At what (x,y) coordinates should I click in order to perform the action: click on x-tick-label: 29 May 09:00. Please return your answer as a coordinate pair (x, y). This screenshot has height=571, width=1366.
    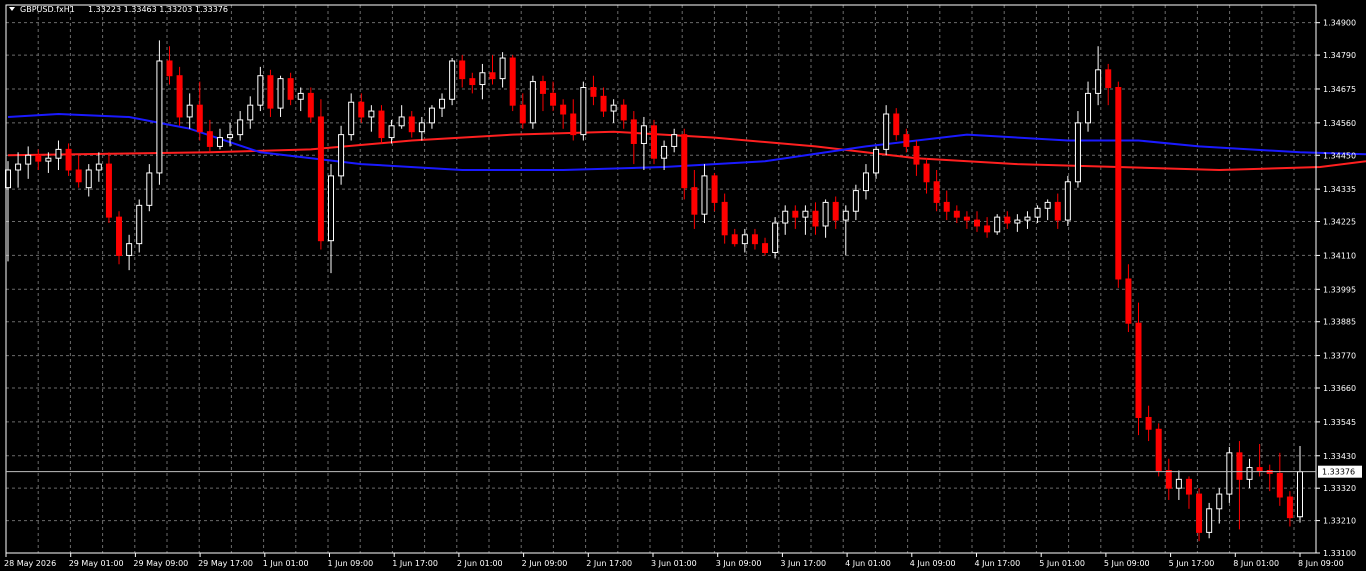
    Looking at the image, I should click on (160, 563).